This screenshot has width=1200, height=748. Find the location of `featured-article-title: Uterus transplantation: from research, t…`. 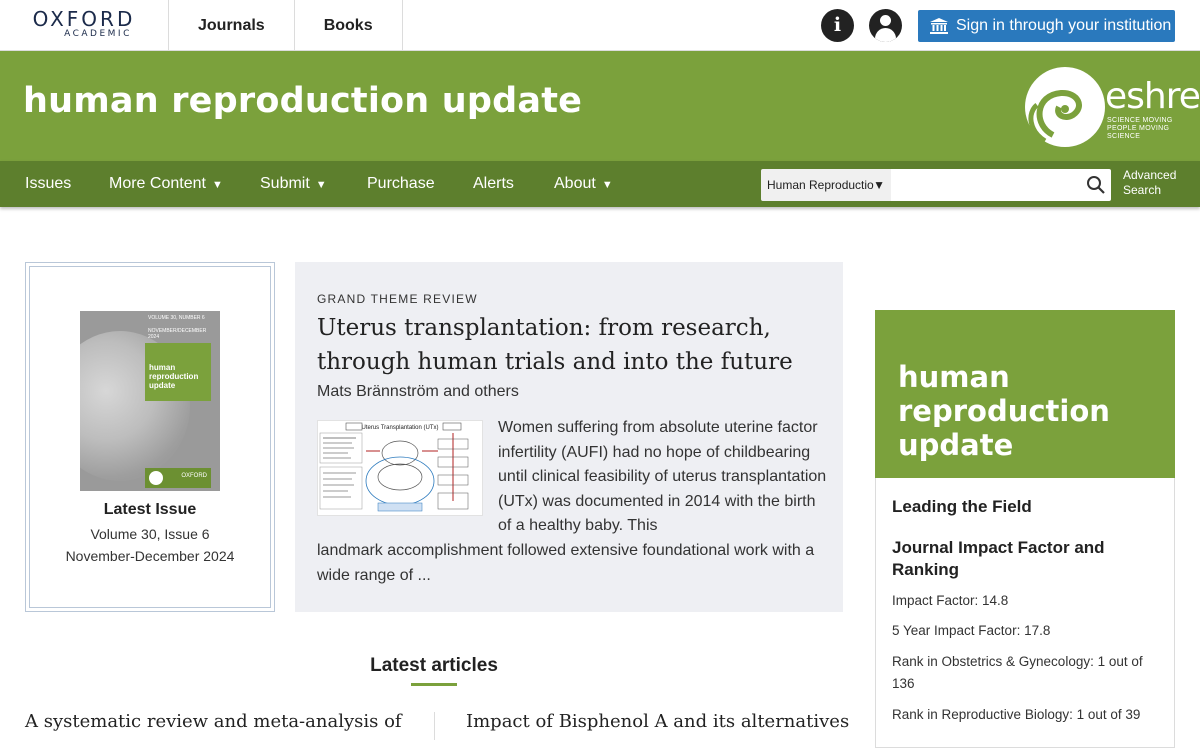

featured-article-title: Uterus transplantation: from research, t… is located at coordinates (572, 345).